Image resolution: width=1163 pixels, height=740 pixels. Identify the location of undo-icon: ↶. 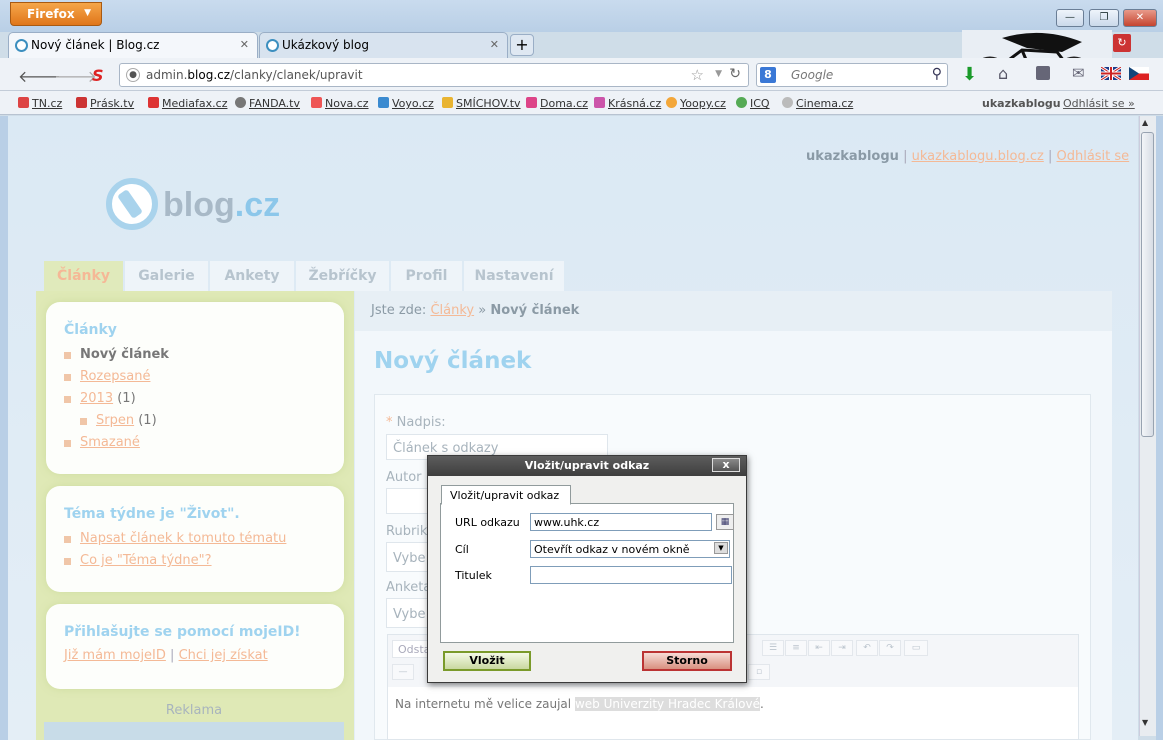
(867, 648).